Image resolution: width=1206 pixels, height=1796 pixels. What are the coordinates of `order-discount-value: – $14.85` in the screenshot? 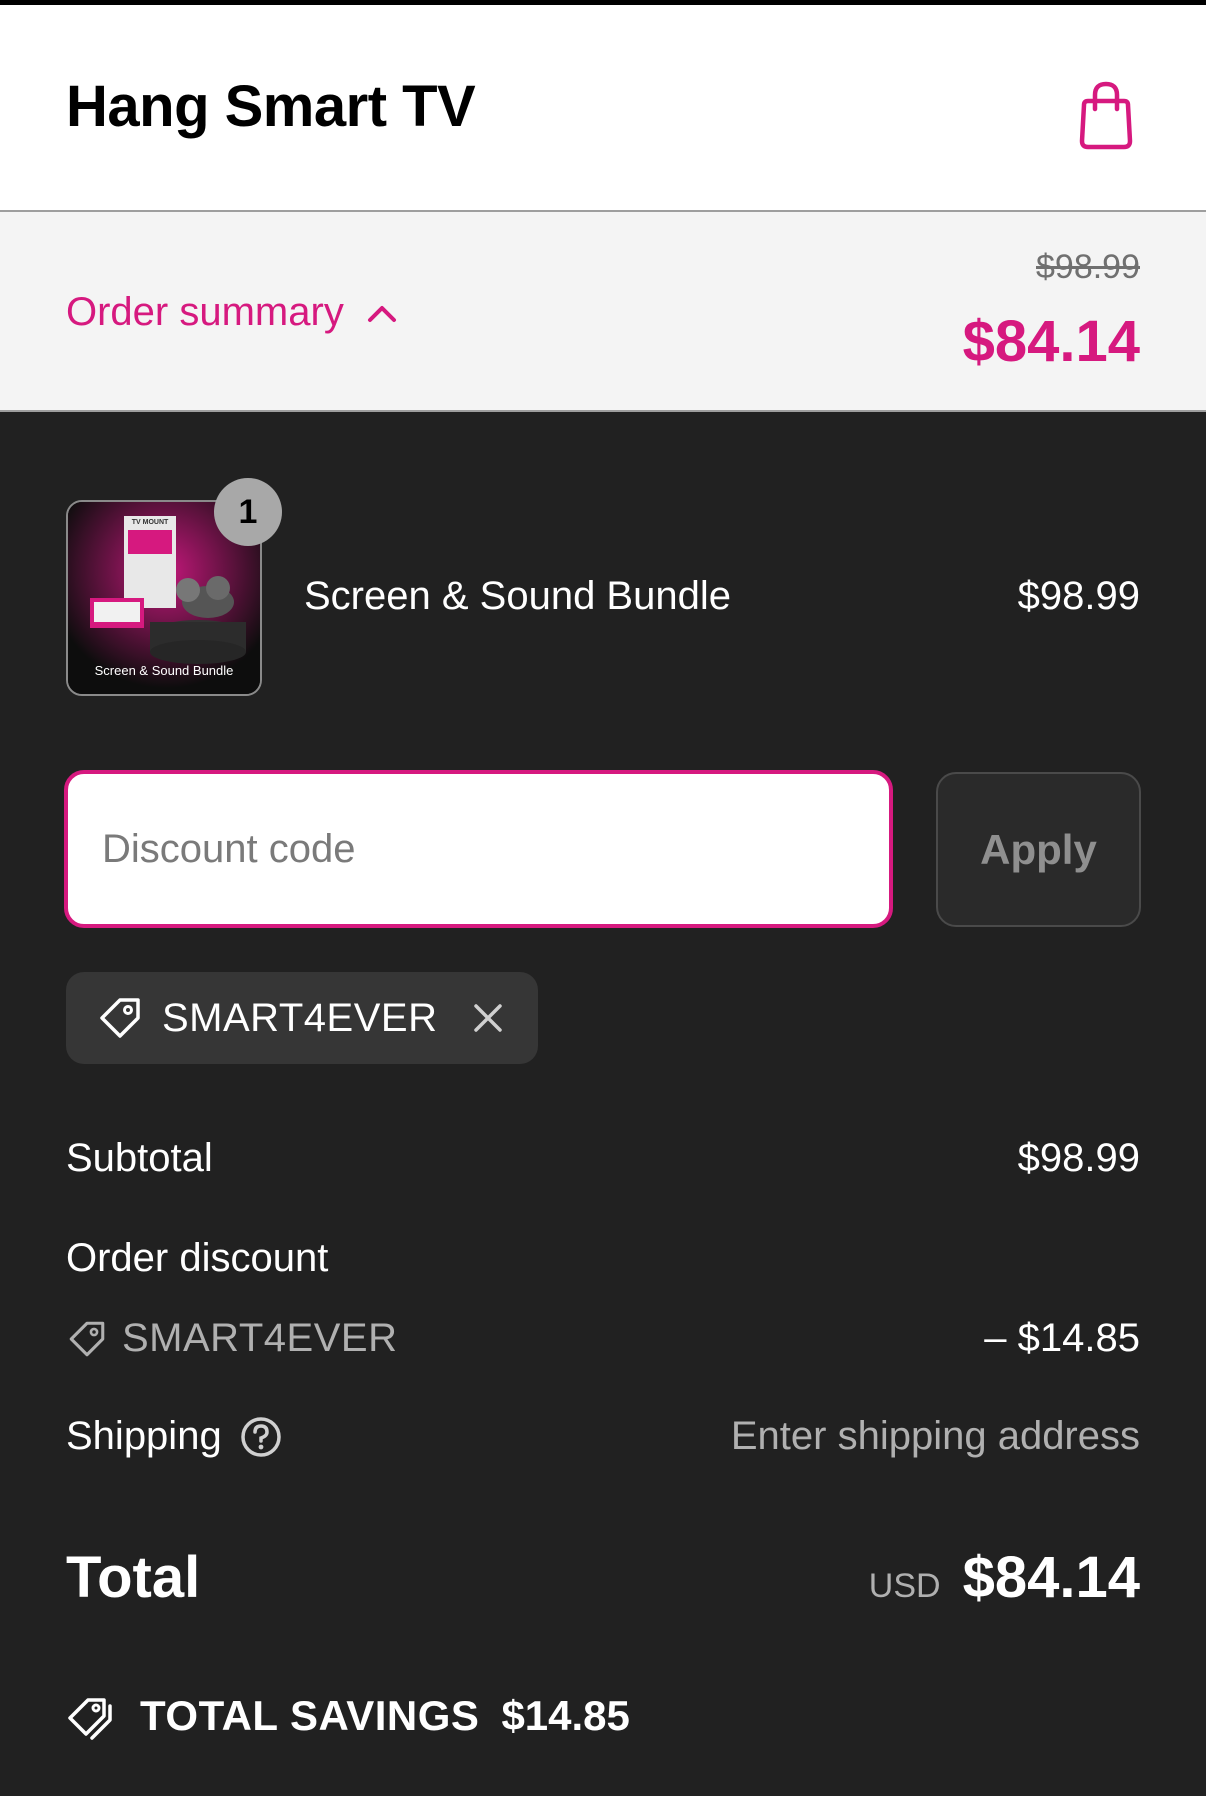 It's located at (1062, 1338).